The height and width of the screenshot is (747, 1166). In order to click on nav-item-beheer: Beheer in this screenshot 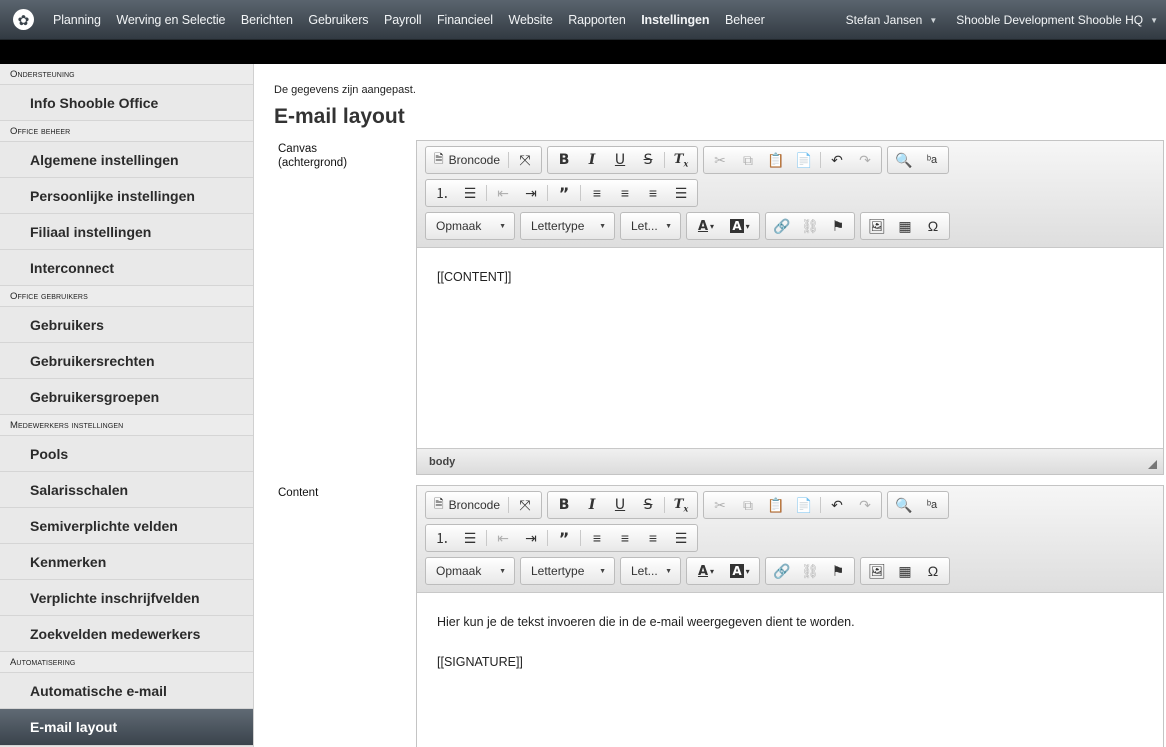, I will do `click(745, 20)`.